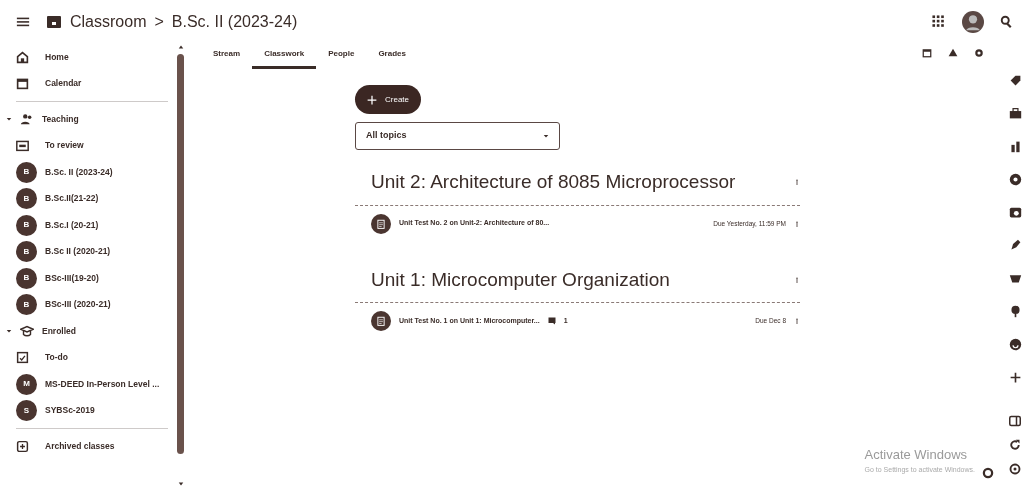 Image resolution: width=1030 pixels, height=487 pixels. Describe the element at coordinates (1015, 445) in the screenshot. I see `refresh-icon` at that location.